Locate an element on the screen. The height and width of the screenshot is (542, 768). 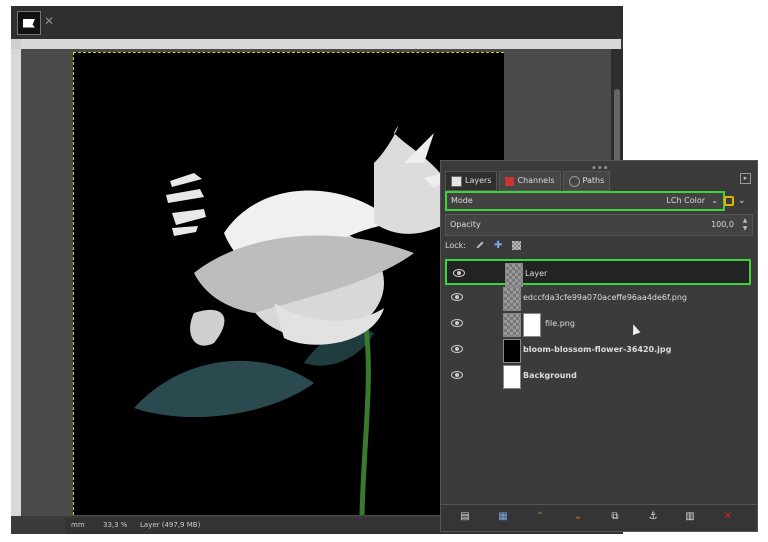
zoom-selector: 33,3 % is located at coordinates (115, 525).